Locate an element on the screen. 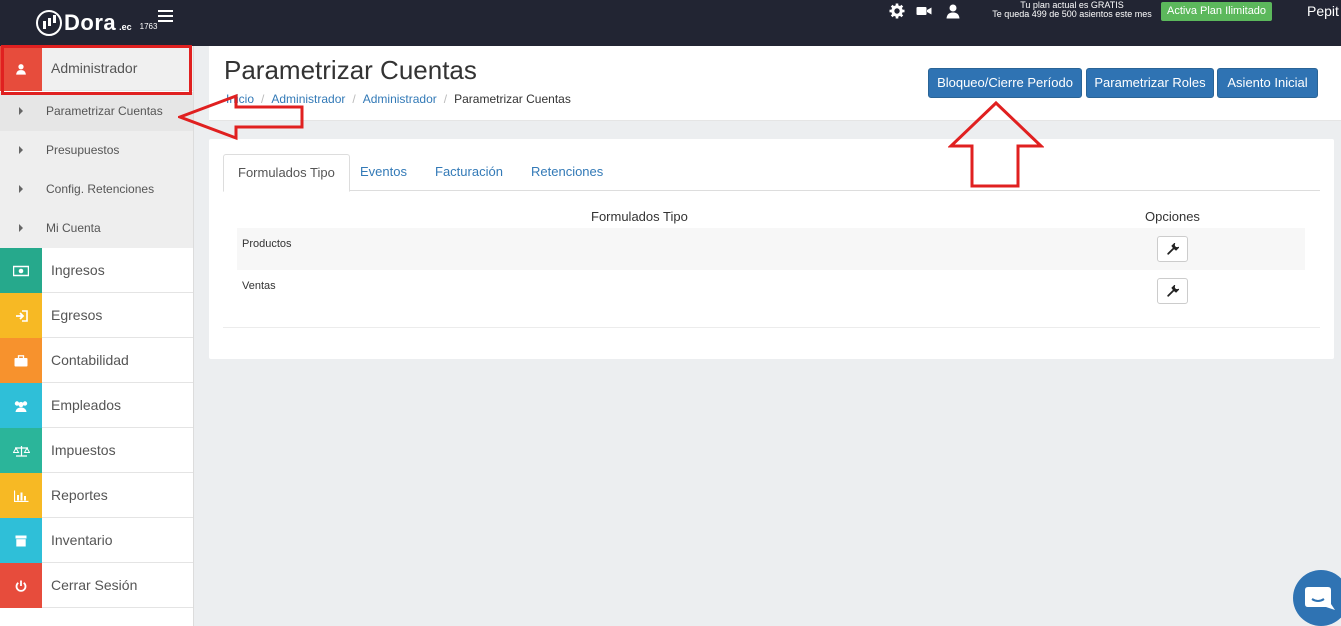 This screenshot has width=1341, height=626. app-logo: Dora .ec 1763 is located at coordinates (96, 22).